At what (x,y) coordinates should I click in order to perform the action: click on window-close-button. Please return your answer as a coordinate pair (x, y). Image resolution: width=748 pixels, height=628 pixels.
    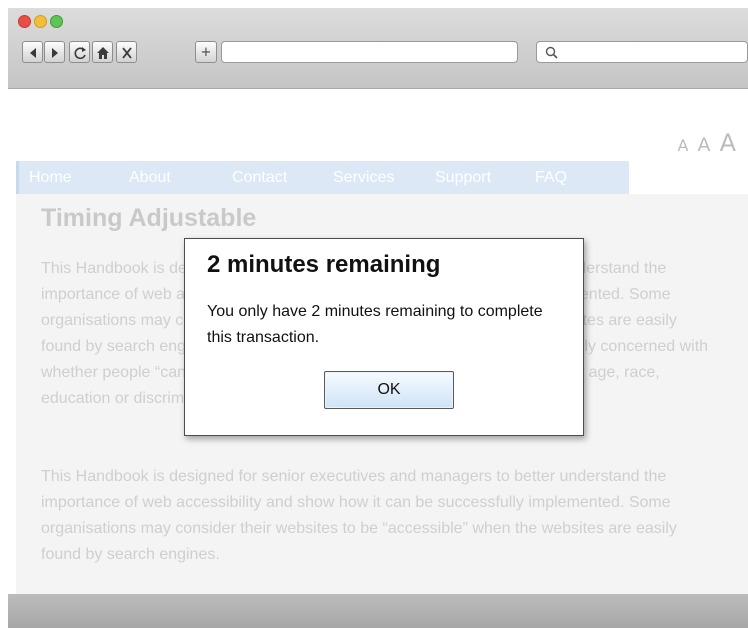
    Looking at the image, I should click on (24, 21).